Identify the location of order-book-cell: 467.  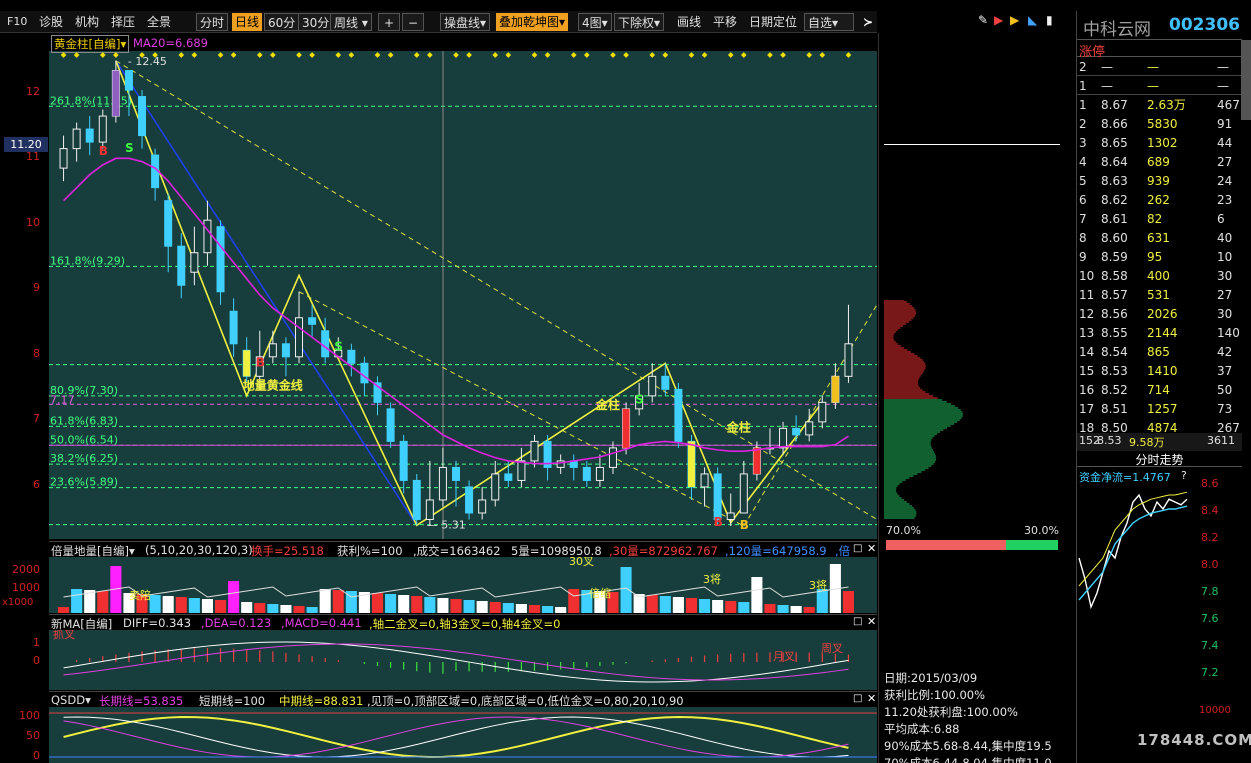
(1228, 105).